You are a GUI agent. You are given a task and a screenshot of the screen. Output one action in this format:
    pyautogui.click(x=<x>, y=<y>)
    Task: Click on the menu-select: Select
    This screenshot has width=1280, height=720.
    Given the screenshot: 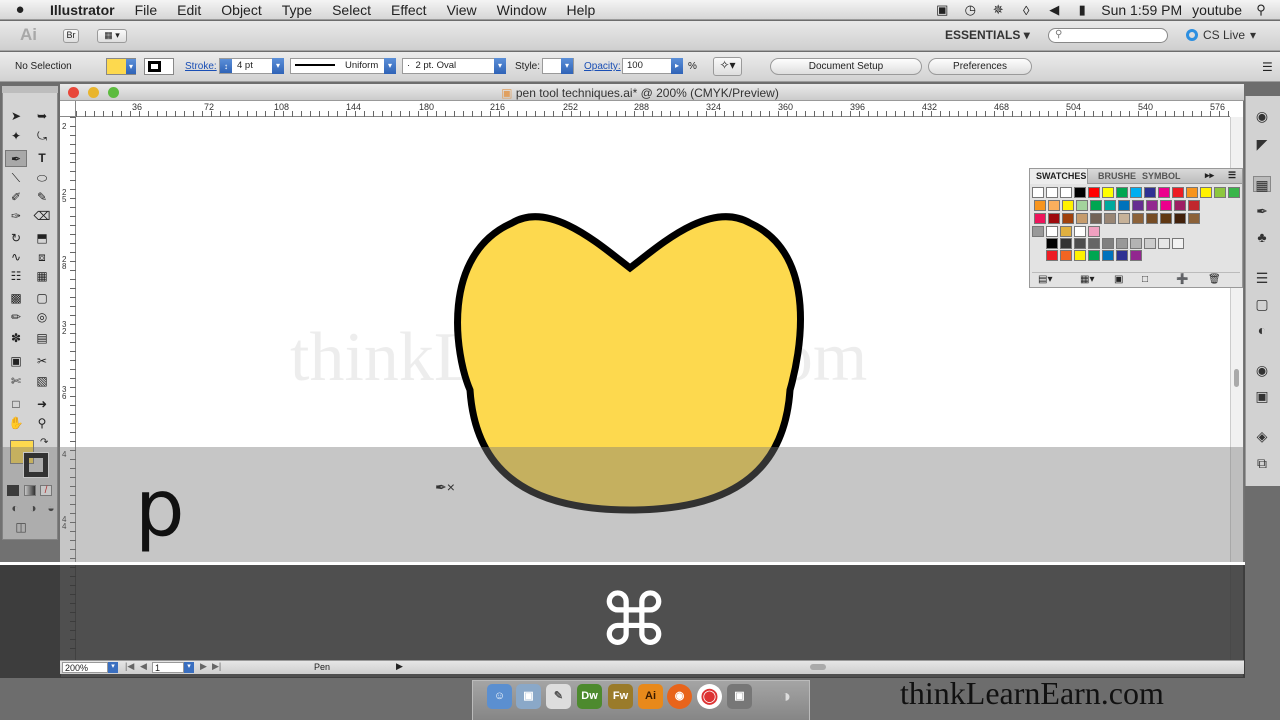 What is the action you would take?
    pyautogui.click(x=351, y=10)
    